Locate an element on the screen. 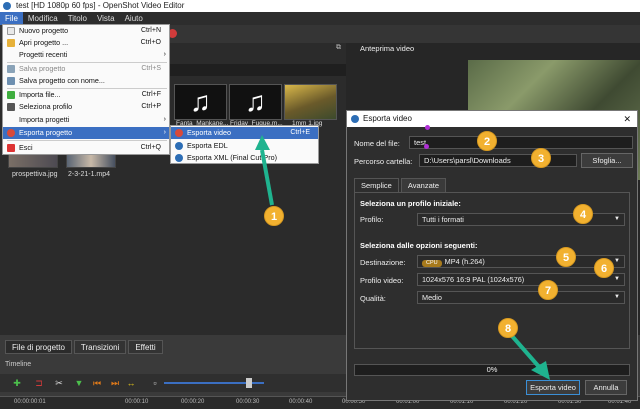 This screenshot has height=409, width=640. quality-select: Medio ▼ is located at coordinates (521, 297).